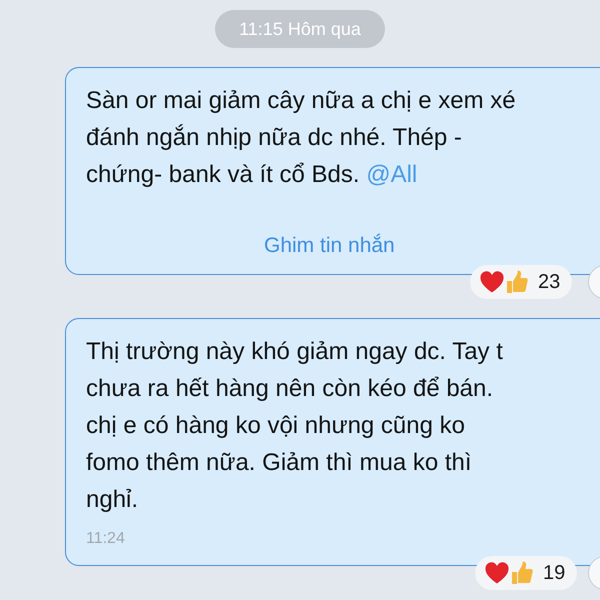 The image size is (600, 600). I want to click on message-text: Sàn or mai giảm cây nữa a chị e xem xé đánh ngắn nhịp nữa dc nhé. Thép - chứng- bank và ít cổ Bds. @All, so click(301, 138).